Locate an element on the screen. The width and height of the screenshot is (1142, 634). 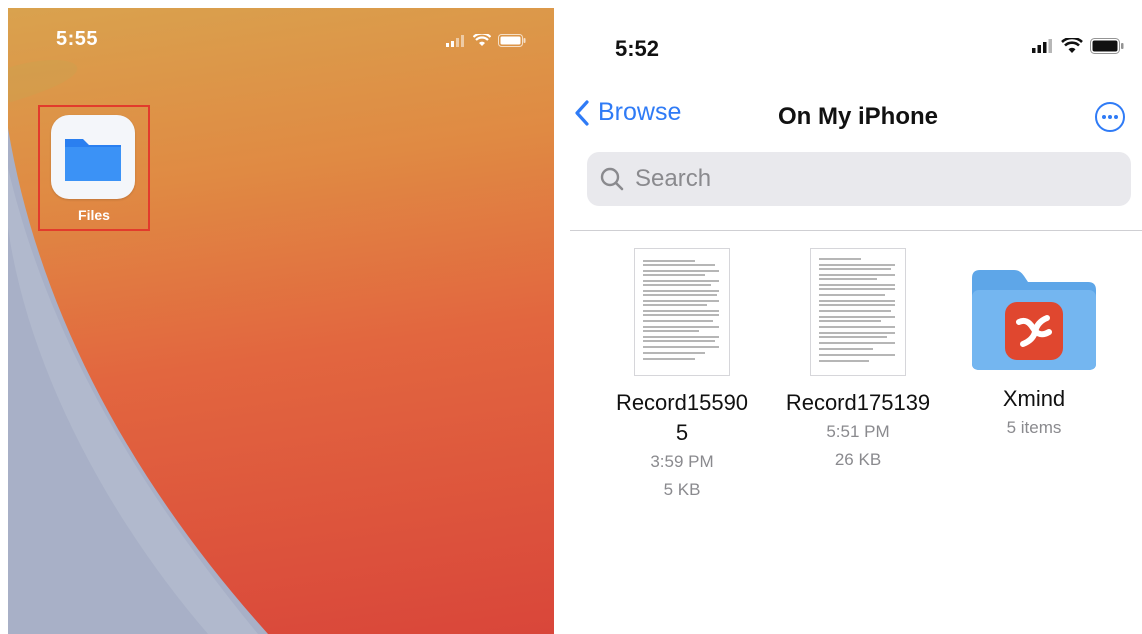
file-name: Record15590 5 is located at coordinates (682, 418).